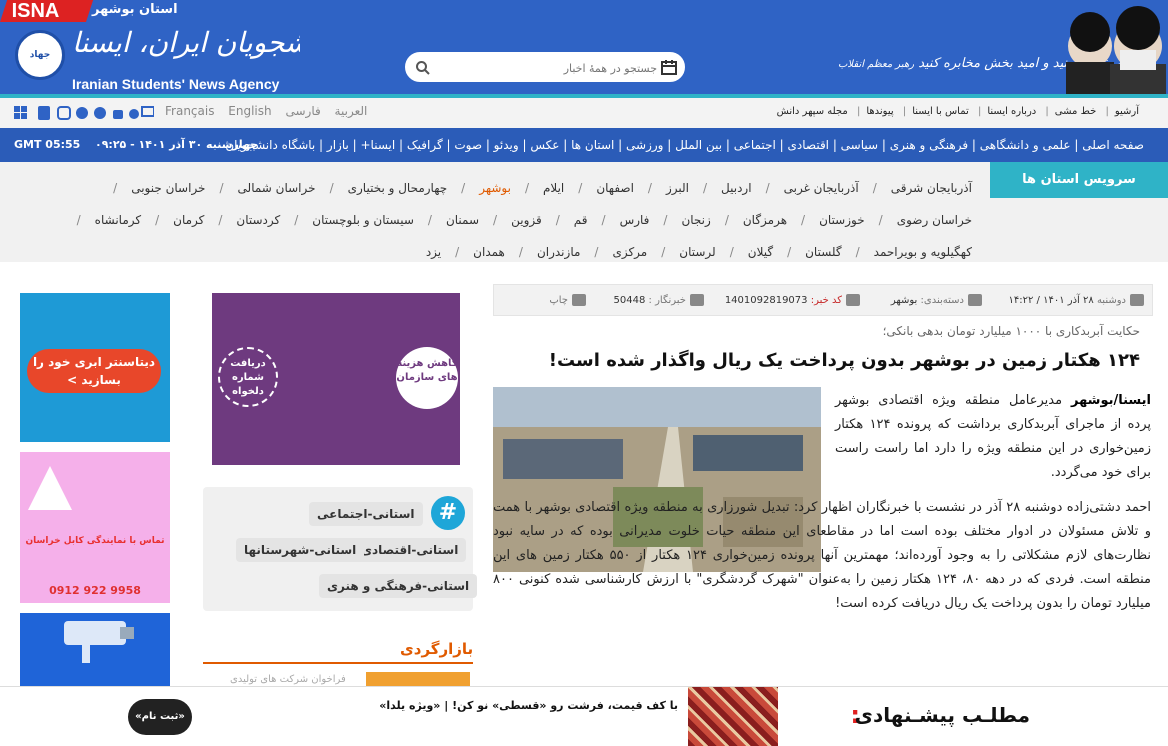 The image size is (1168, 746). What do you see at coordinates (931, 188) in the screenshot?
I see `province-item: آذربایجان شرقی` at bounding box center [931, 188].